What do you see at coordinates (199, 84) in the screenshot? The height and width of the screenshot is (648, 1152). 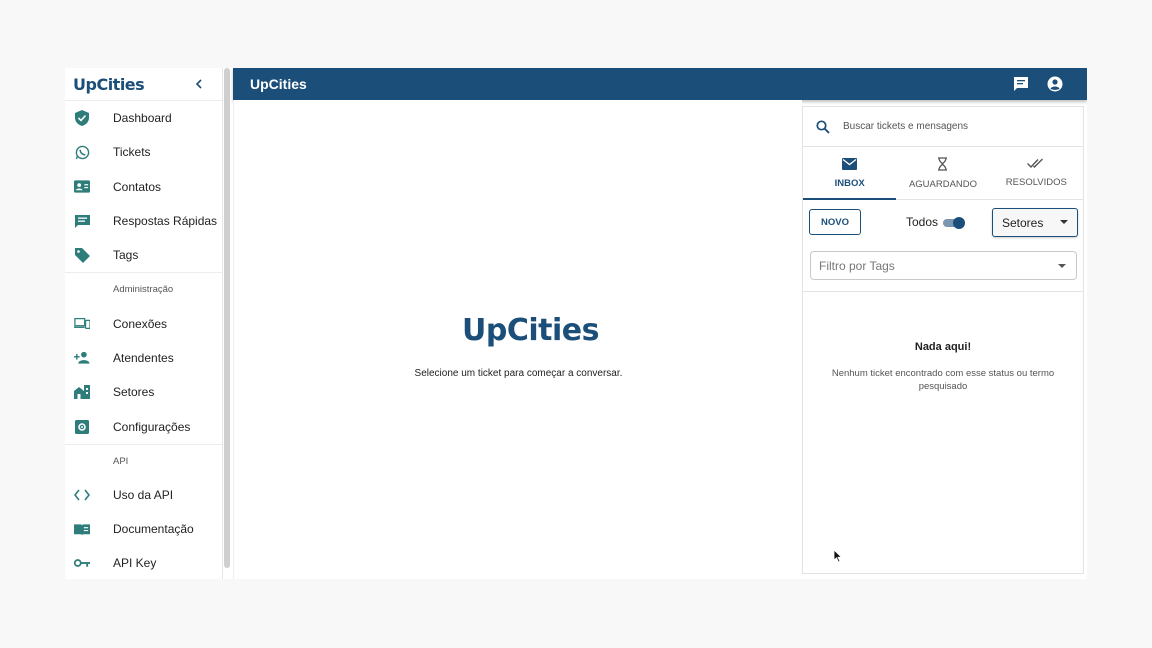 I see `chevron-left-icon` at bounding box center [199, 84].